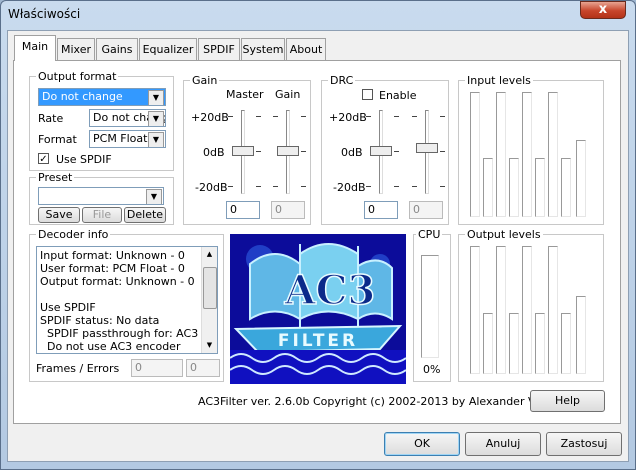  What do you see at coordinates (68, 307) in the screenshot?
I see `decoder-info-line: Use SPDIF` at bounding box center [68, 307].